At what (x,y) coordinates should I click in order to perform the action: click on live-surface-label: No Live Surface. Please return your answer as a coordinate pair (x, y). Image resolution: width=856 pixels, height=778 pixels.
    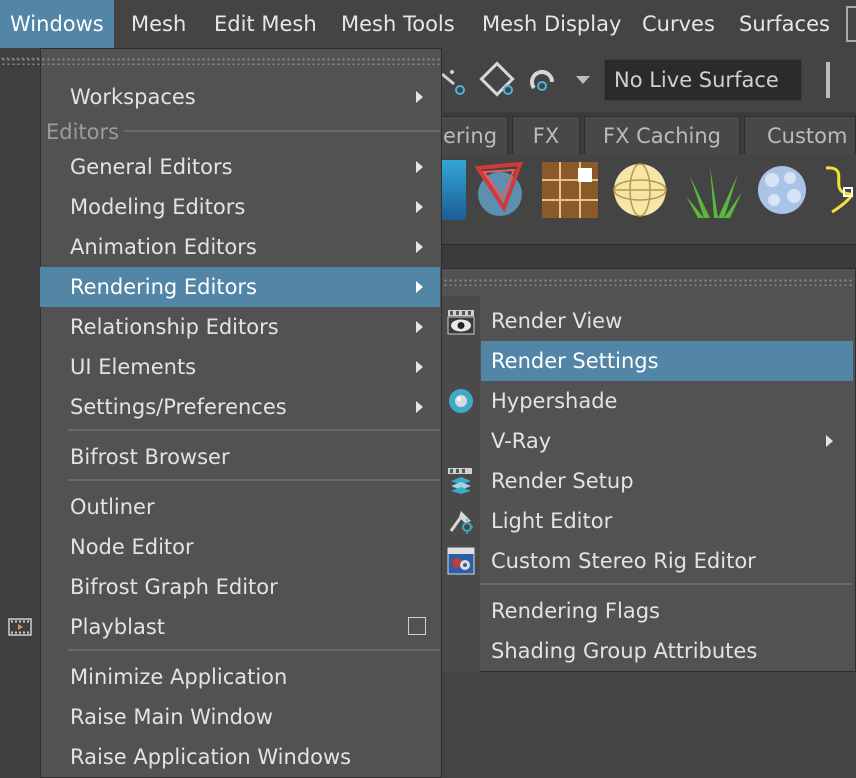
    Looking at the image, I should click on (696, 80).